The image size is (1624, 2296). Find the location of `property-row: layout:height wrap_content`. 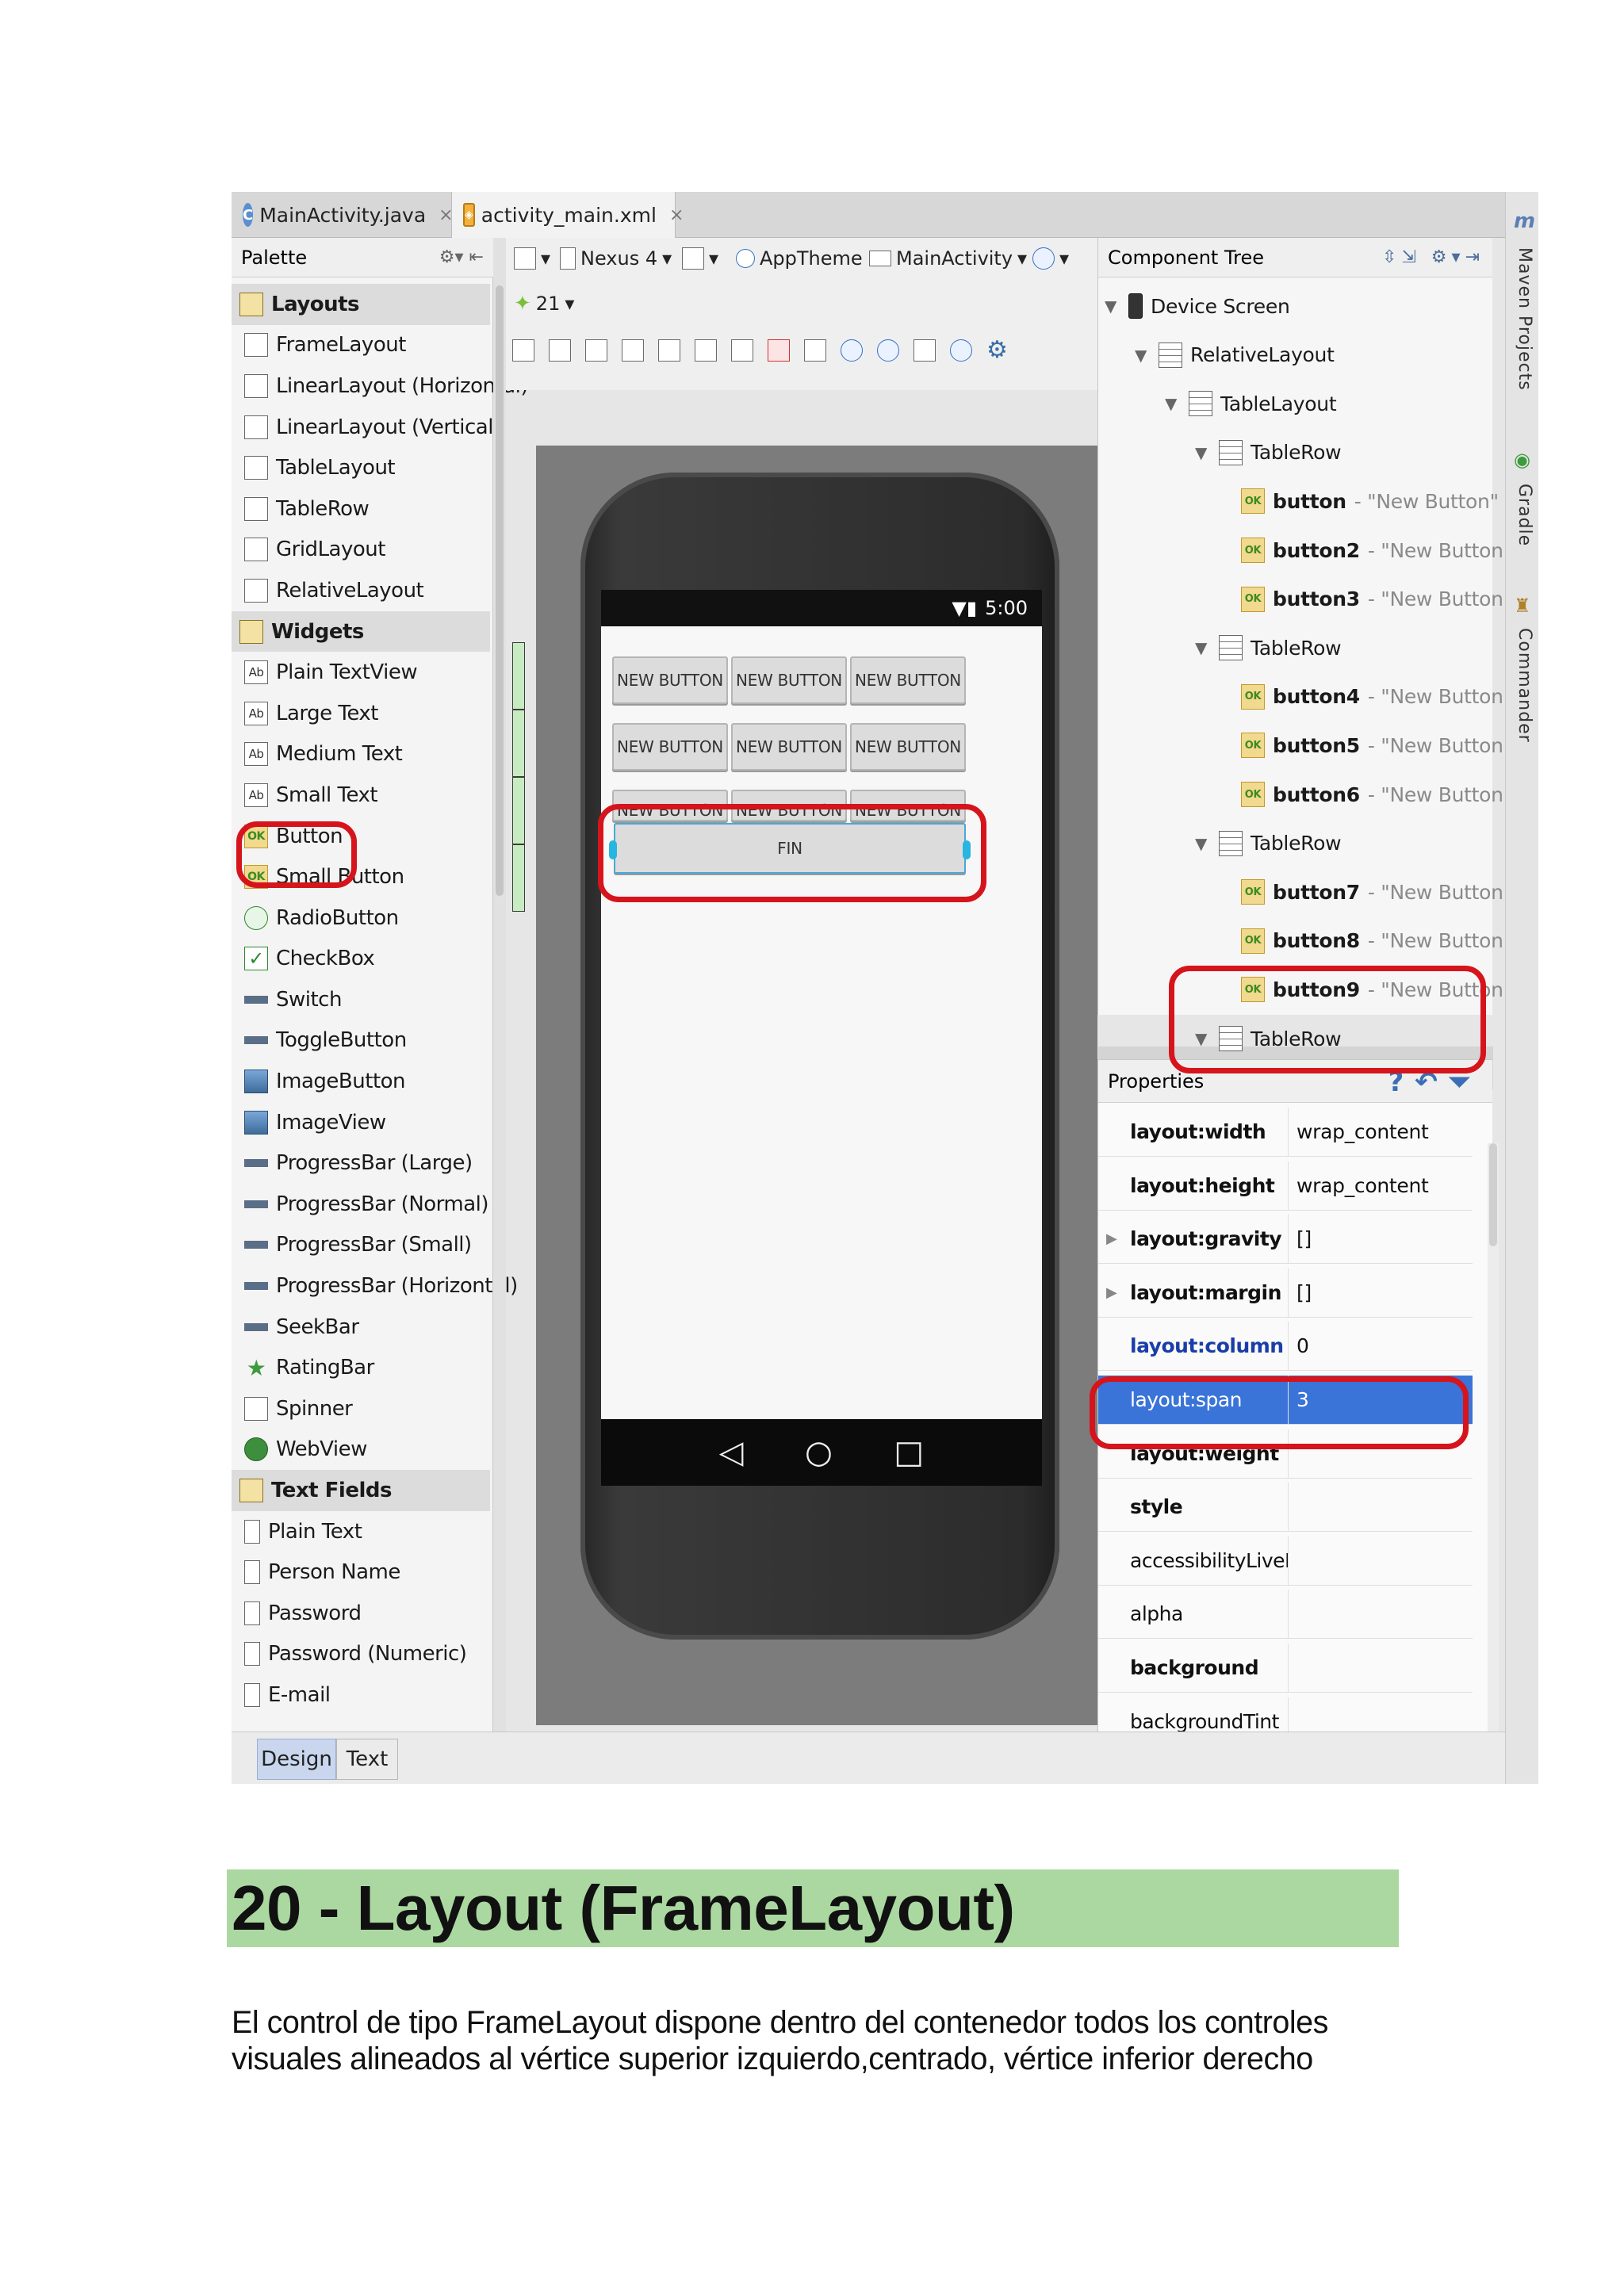

property-row: layout:height wrap_content is located at coordinates (1285, 1186).